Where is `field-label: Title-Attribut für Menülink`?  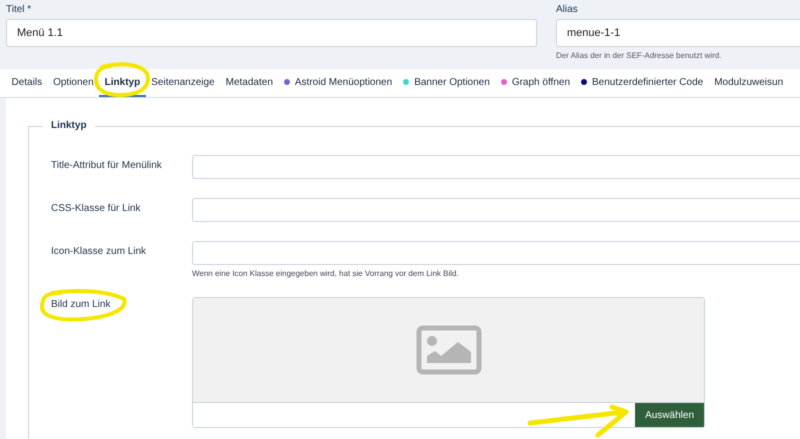 field-label: Title-Attribut für Menülink is located at coordinates (106, 165).